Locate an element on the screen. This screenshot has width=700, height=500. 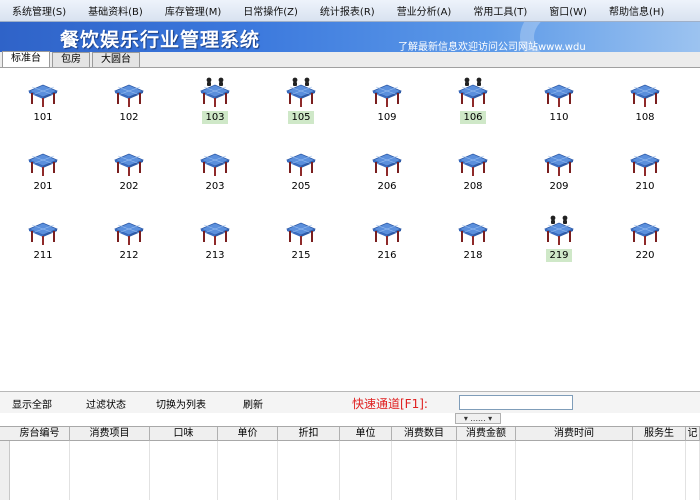
dining-table: 209 is located at coordinates (559, 174).